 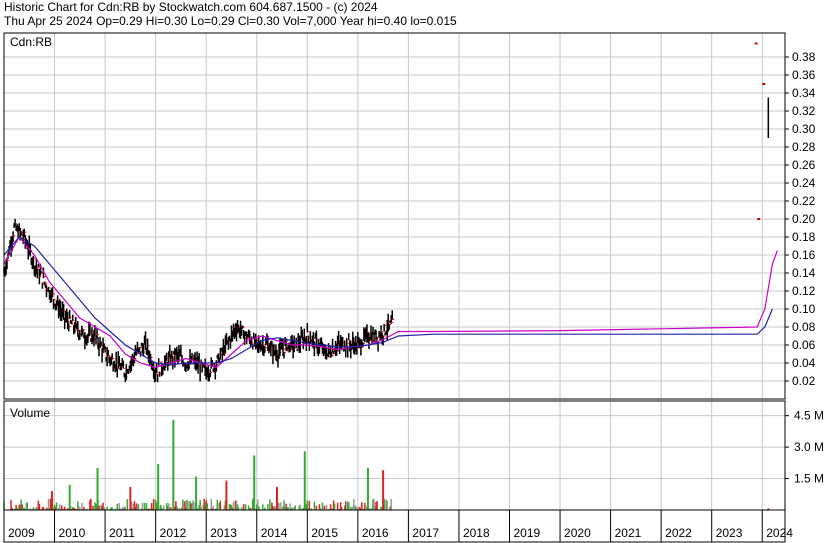 What do you see at coordinates (804, 165) in the screenshot?
I see `price-tick-label: 0.26` at bounding box center [804, 165].